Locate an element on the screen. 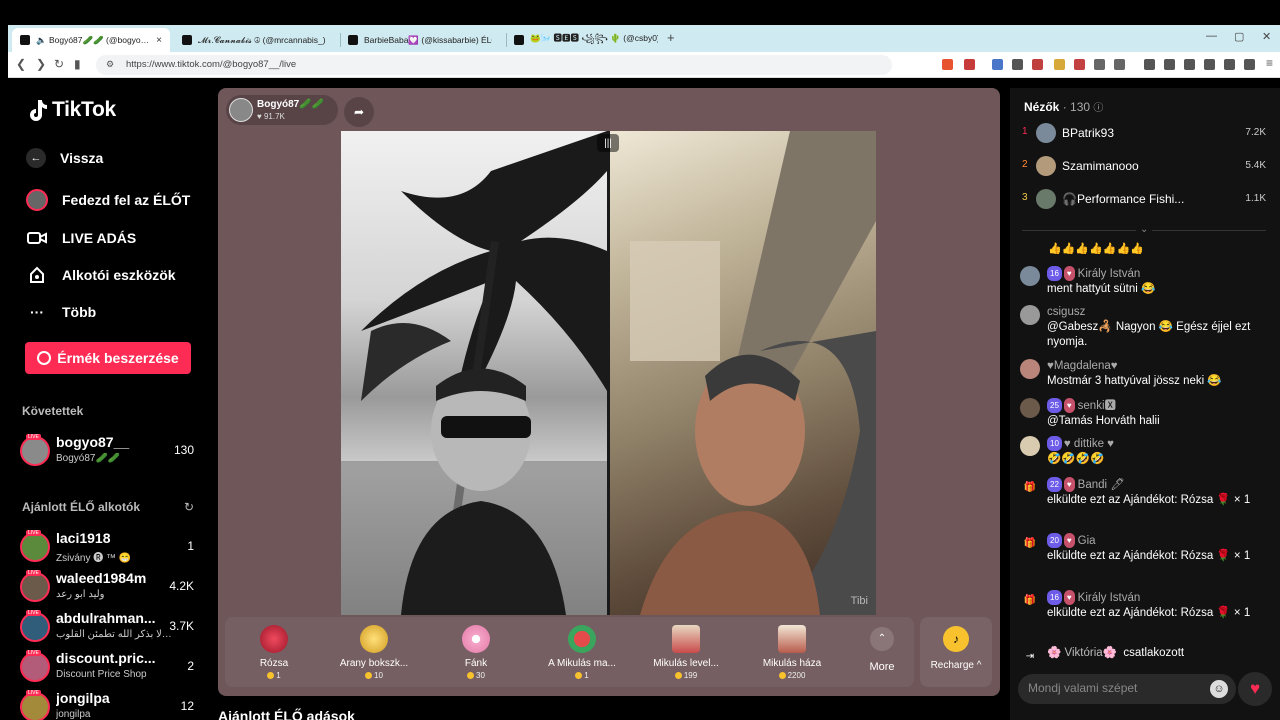 Image resolution: width=1280 pixels, height=720 pixels. gift-santa-house: Mikulás háza 2200 is located at coordinates (792, 653).